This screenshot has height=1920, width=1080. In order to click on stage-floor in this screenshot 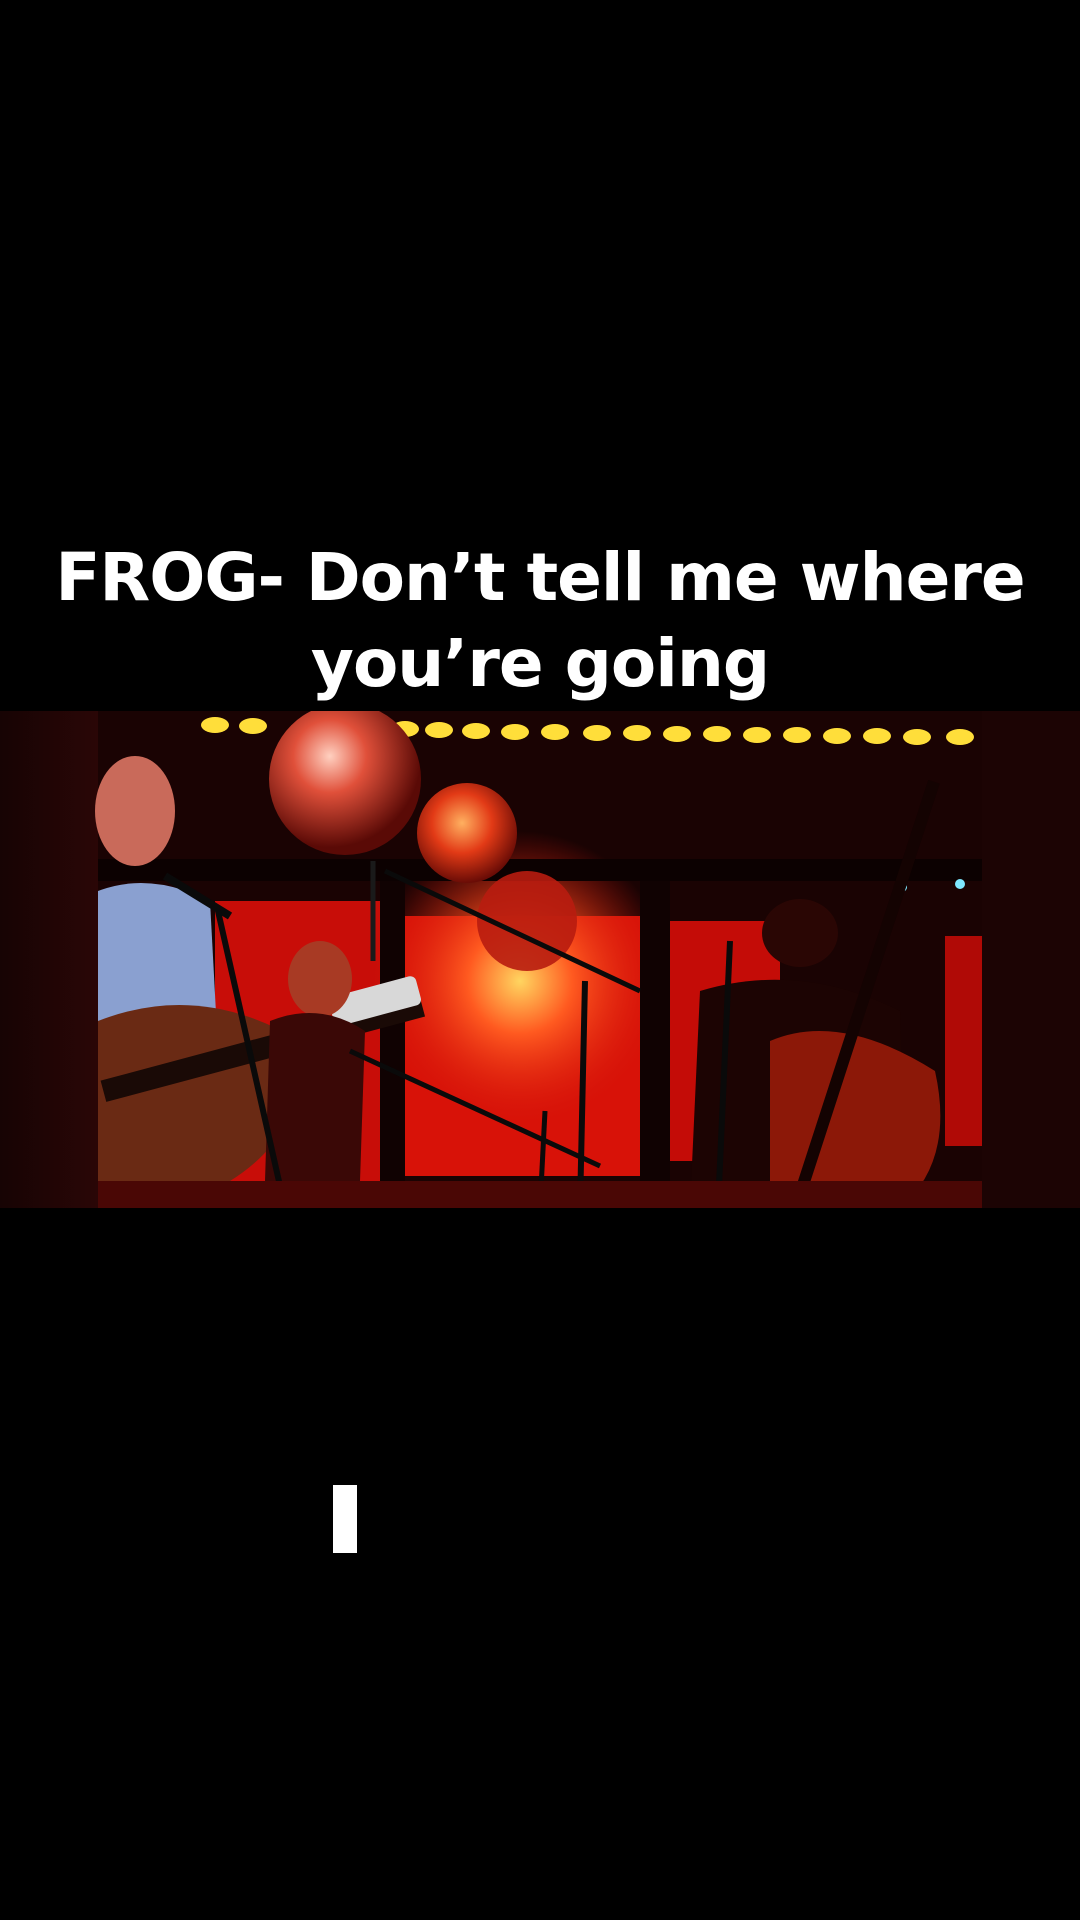, I will do `click(540, 1194)`.